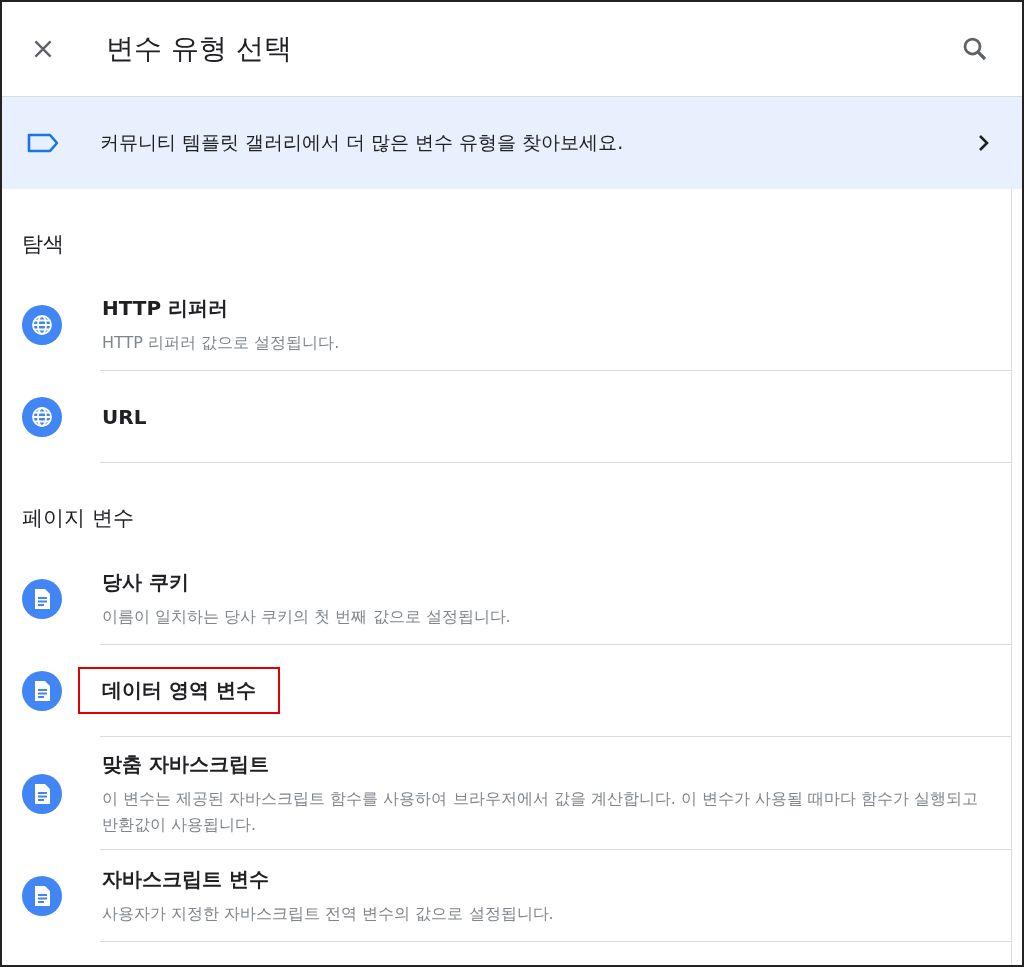 The height and width of the screenshot is (967, 1024). I want to click on item-title: 데이터 영역 변수, so click(179, 690).